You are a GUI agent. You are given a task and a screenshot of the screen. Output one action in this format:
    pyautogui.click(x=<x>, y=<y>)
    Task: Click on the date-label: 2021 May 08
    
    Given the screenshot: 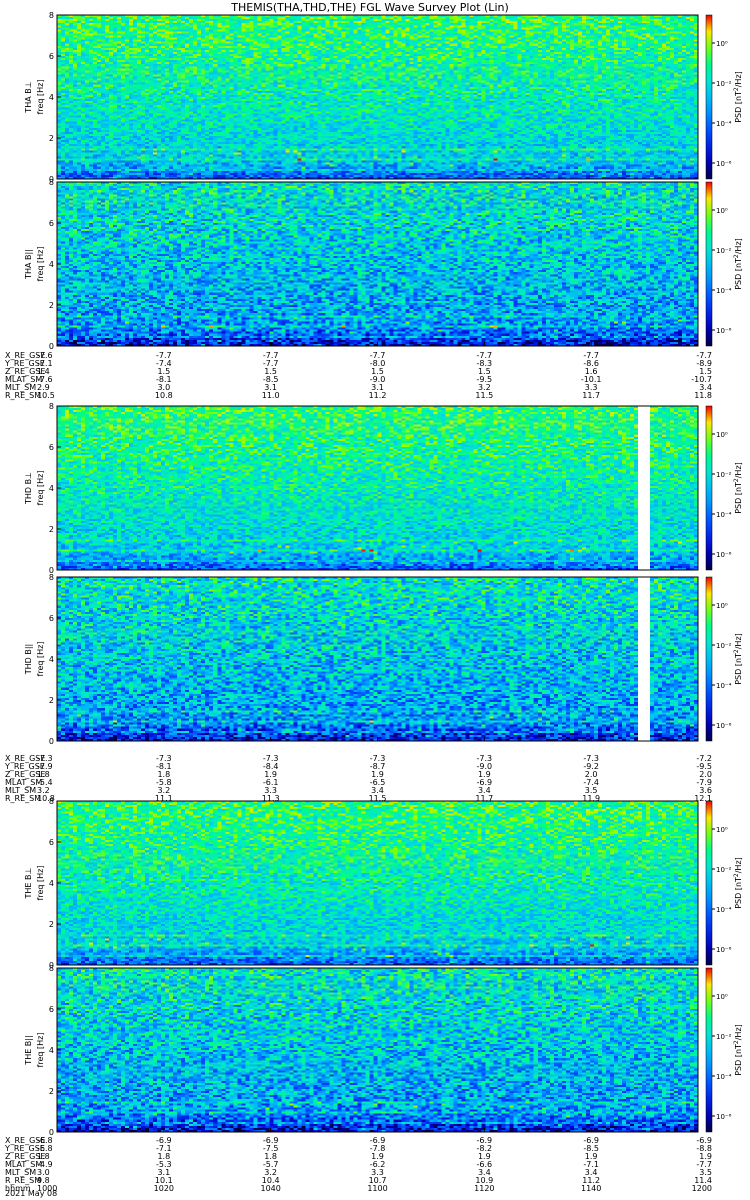 What is the action you would take?
    pyautogui.click(x=31, y=1193)
    